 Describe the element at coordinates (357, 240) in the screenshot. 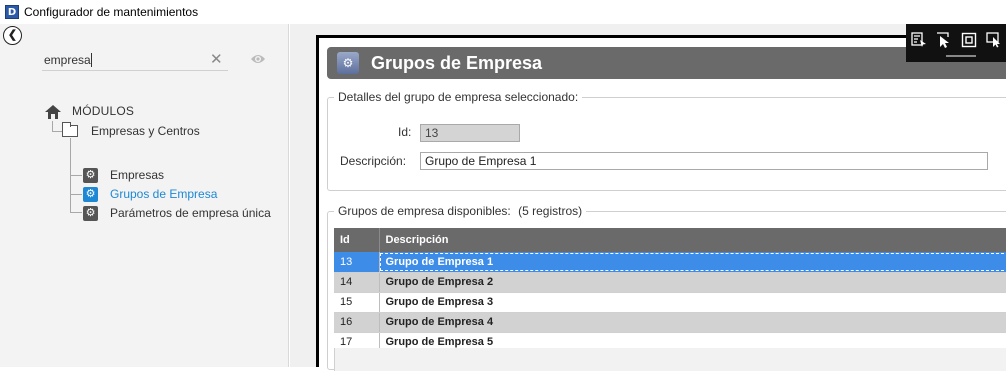

I see `column-header-id: Id` at that location.